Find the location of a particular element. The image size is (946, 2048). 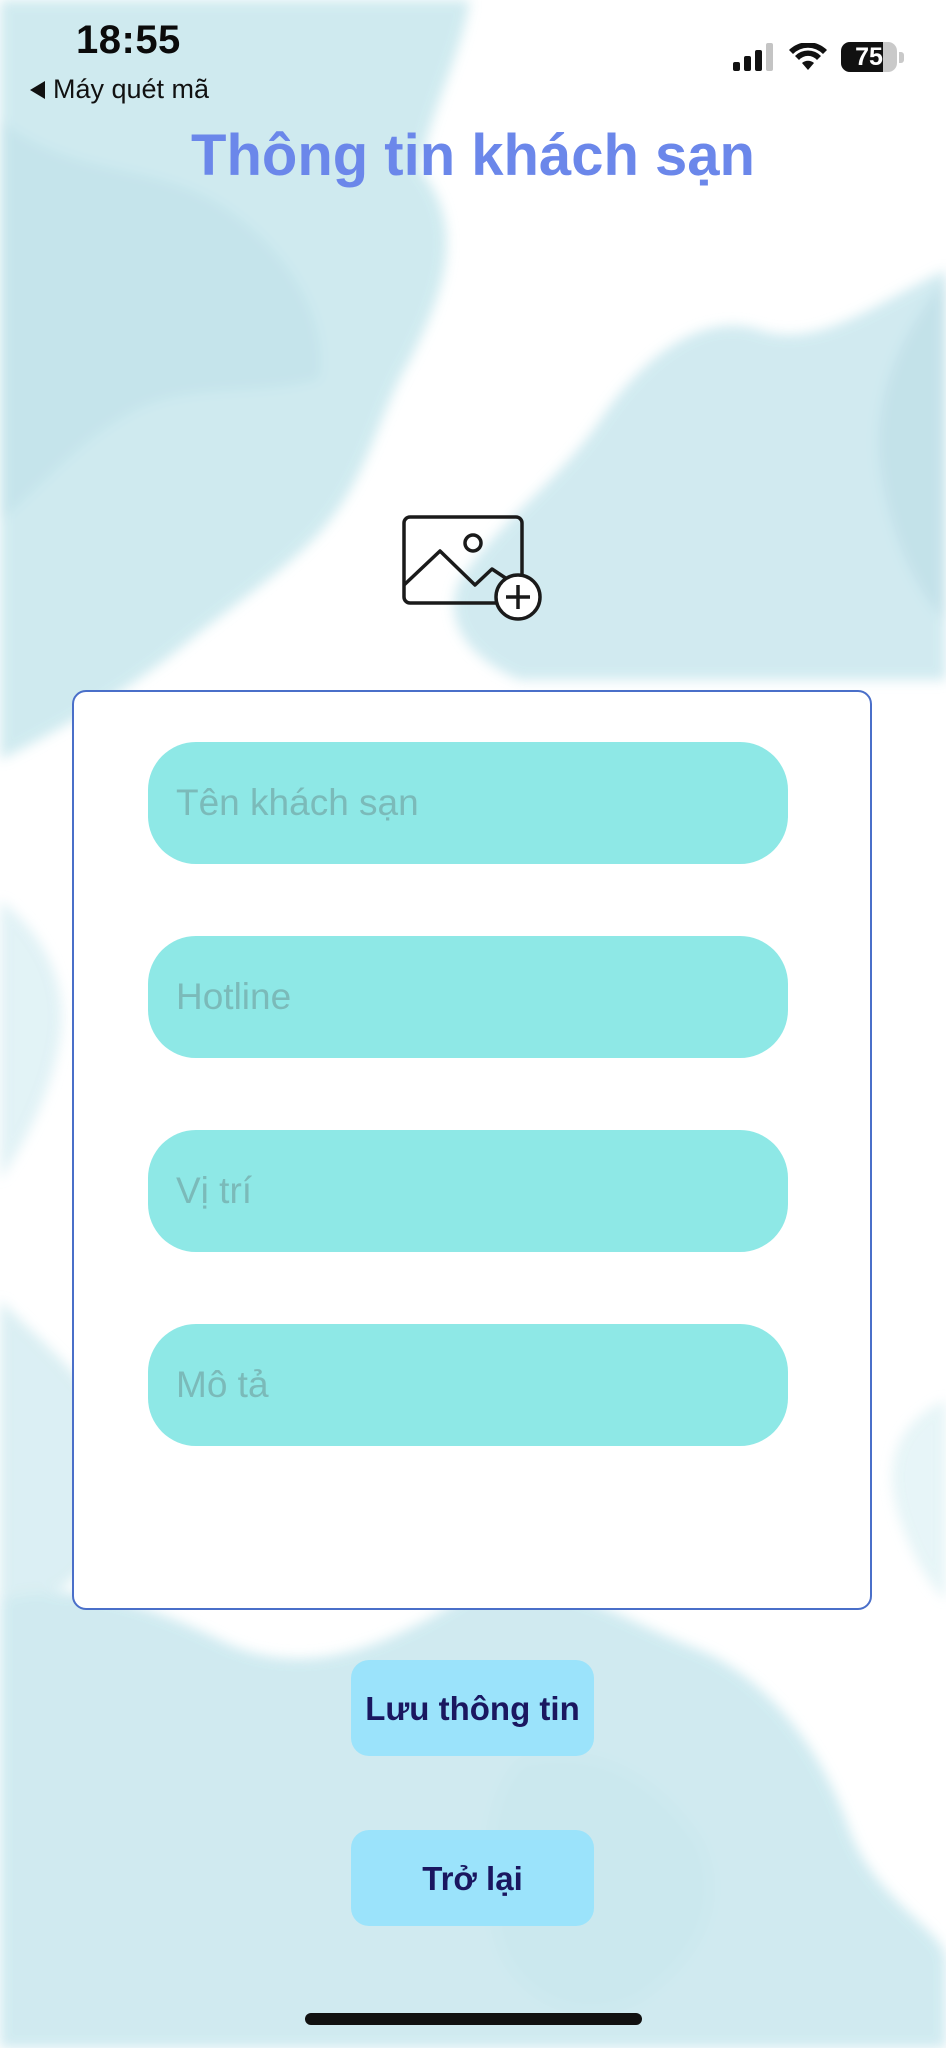

back-triangle-icon is located at coordinates (37, 89).